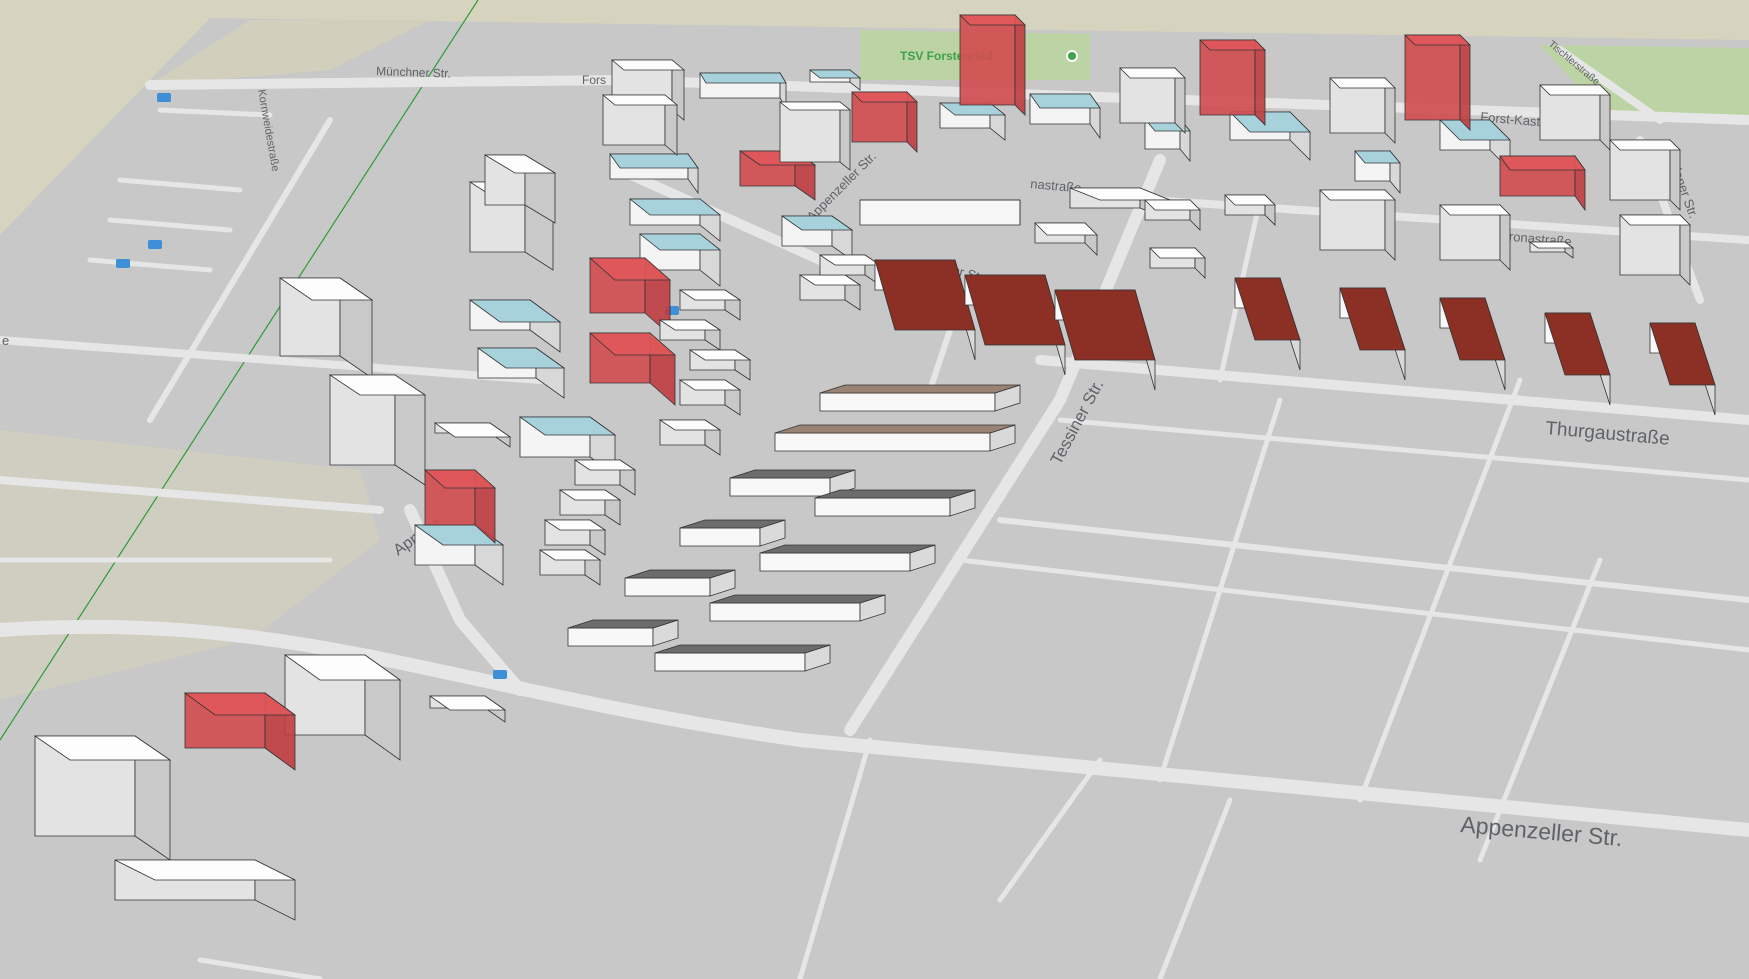 The image size is (1749, 979). Describe the element at coordinates (1072, 56) in the screenshot. I see `park-pin-icon` at that location.